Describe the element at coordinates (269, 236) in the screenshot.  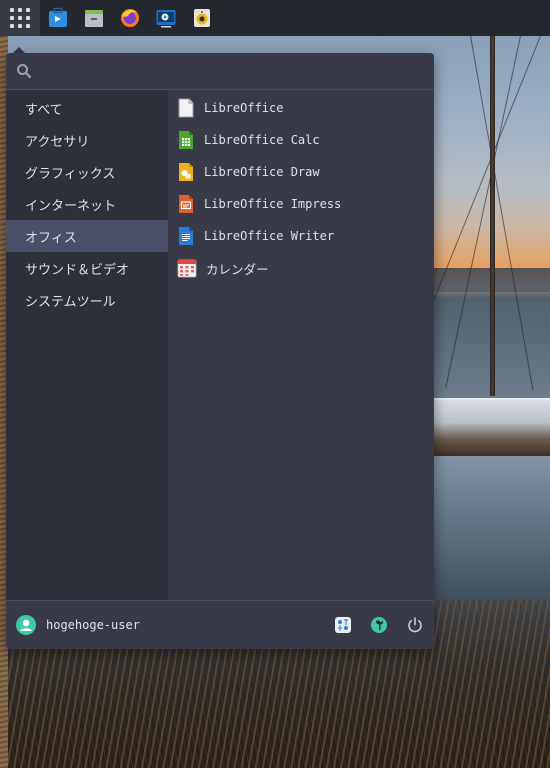
I see `app-label: LibreOffice Writer` at that location.